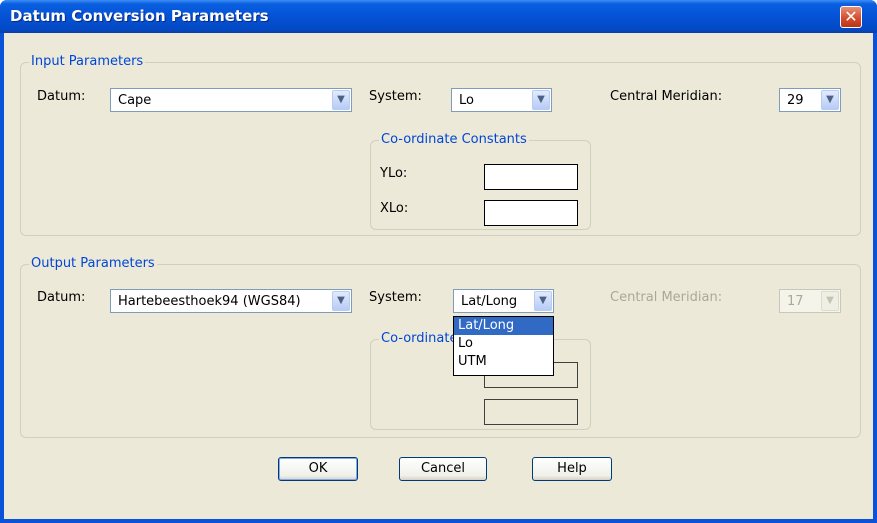 Image resolution: width=877 pixels, height=523 pixels. What do you see at coordinates (810, 100) in the screenshot?
I see `input-central-meridian-combo: 29 ▼` at bounding box center [810, 100].